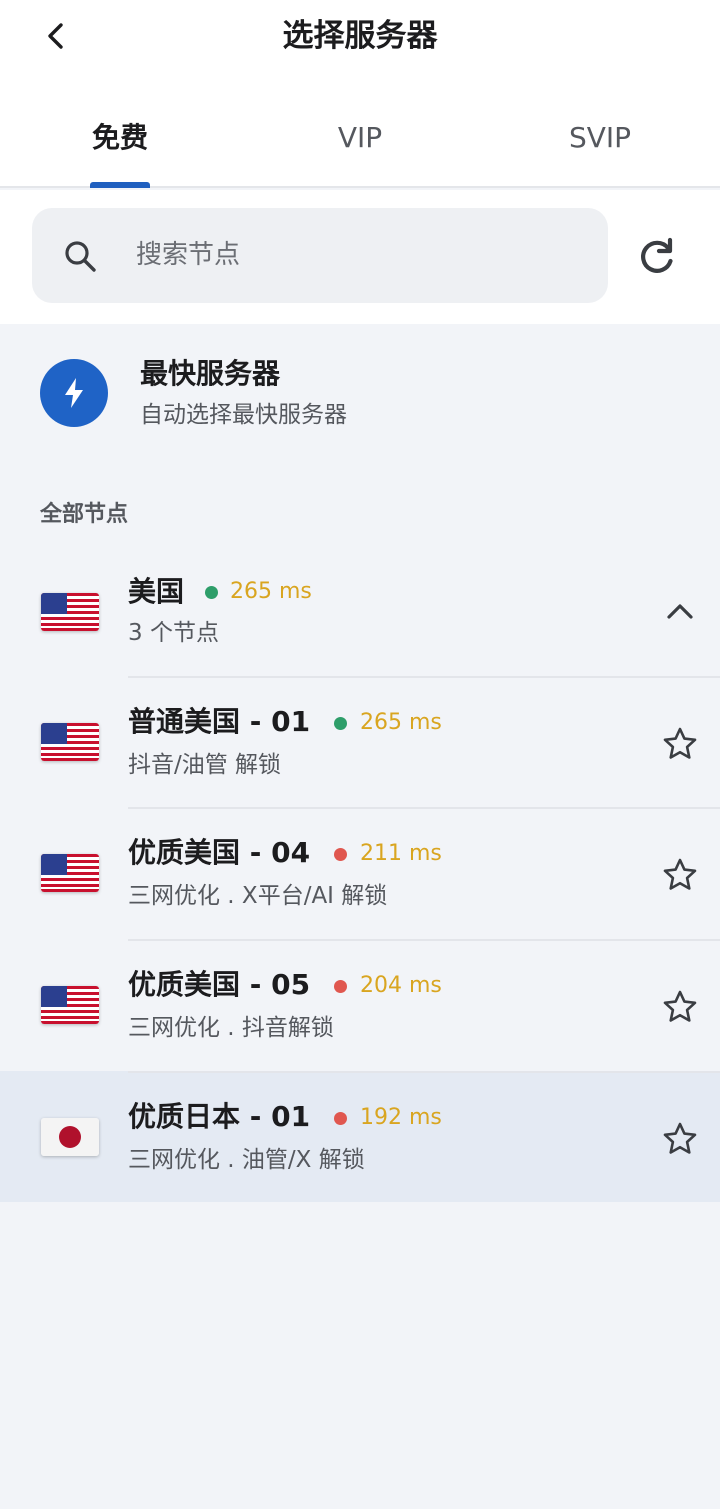  Describe the element at coordinates (219, 721) in the screenshot. I see `node-name: 普通美国 - 01` at that location.